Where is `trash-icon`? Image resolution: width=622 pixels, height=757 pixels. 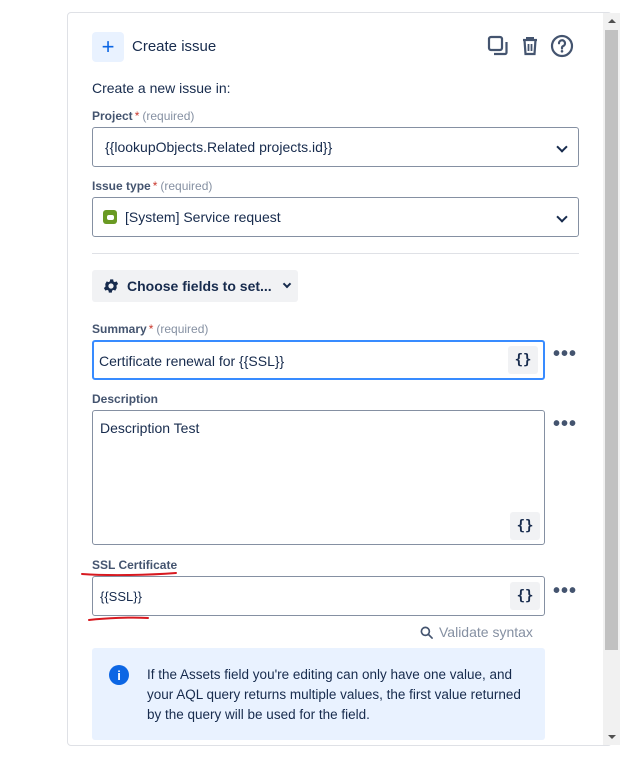
trash-icon is located at coordinates (530, 46).